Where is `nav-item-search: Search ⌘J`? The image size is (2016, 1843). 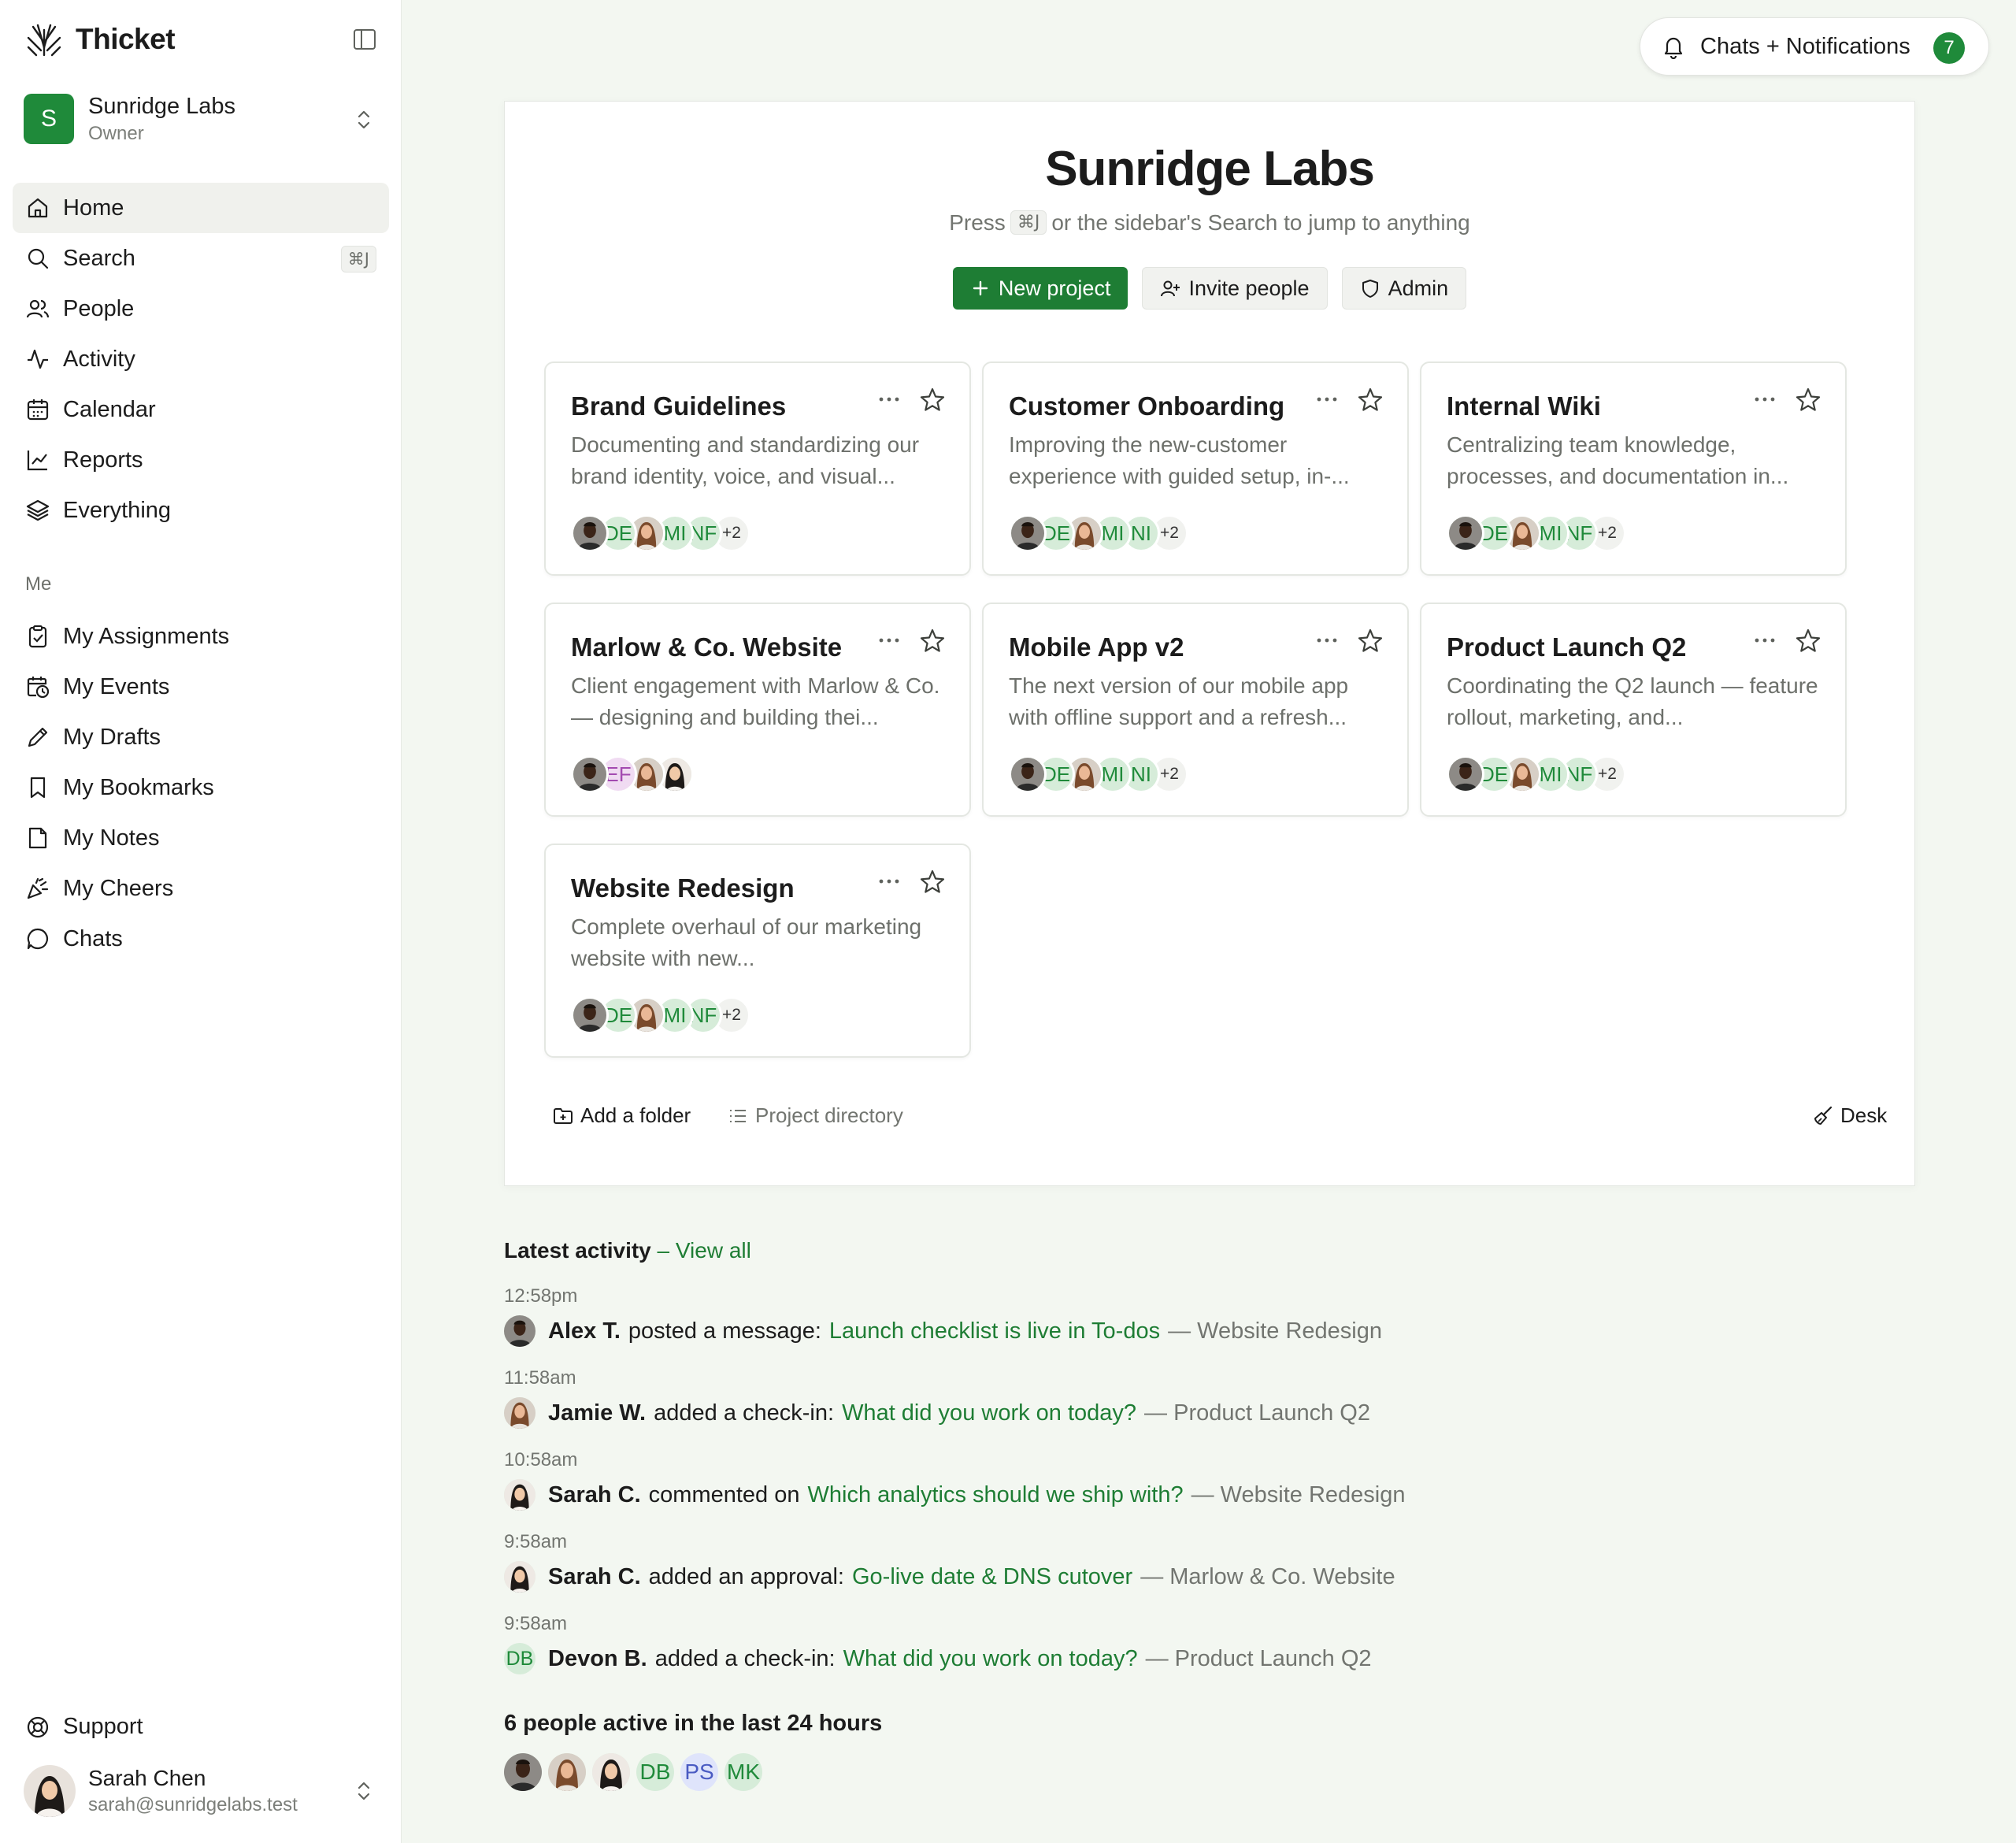 nav-item-search: Search ⌘J is located at coordinates (201, 258).